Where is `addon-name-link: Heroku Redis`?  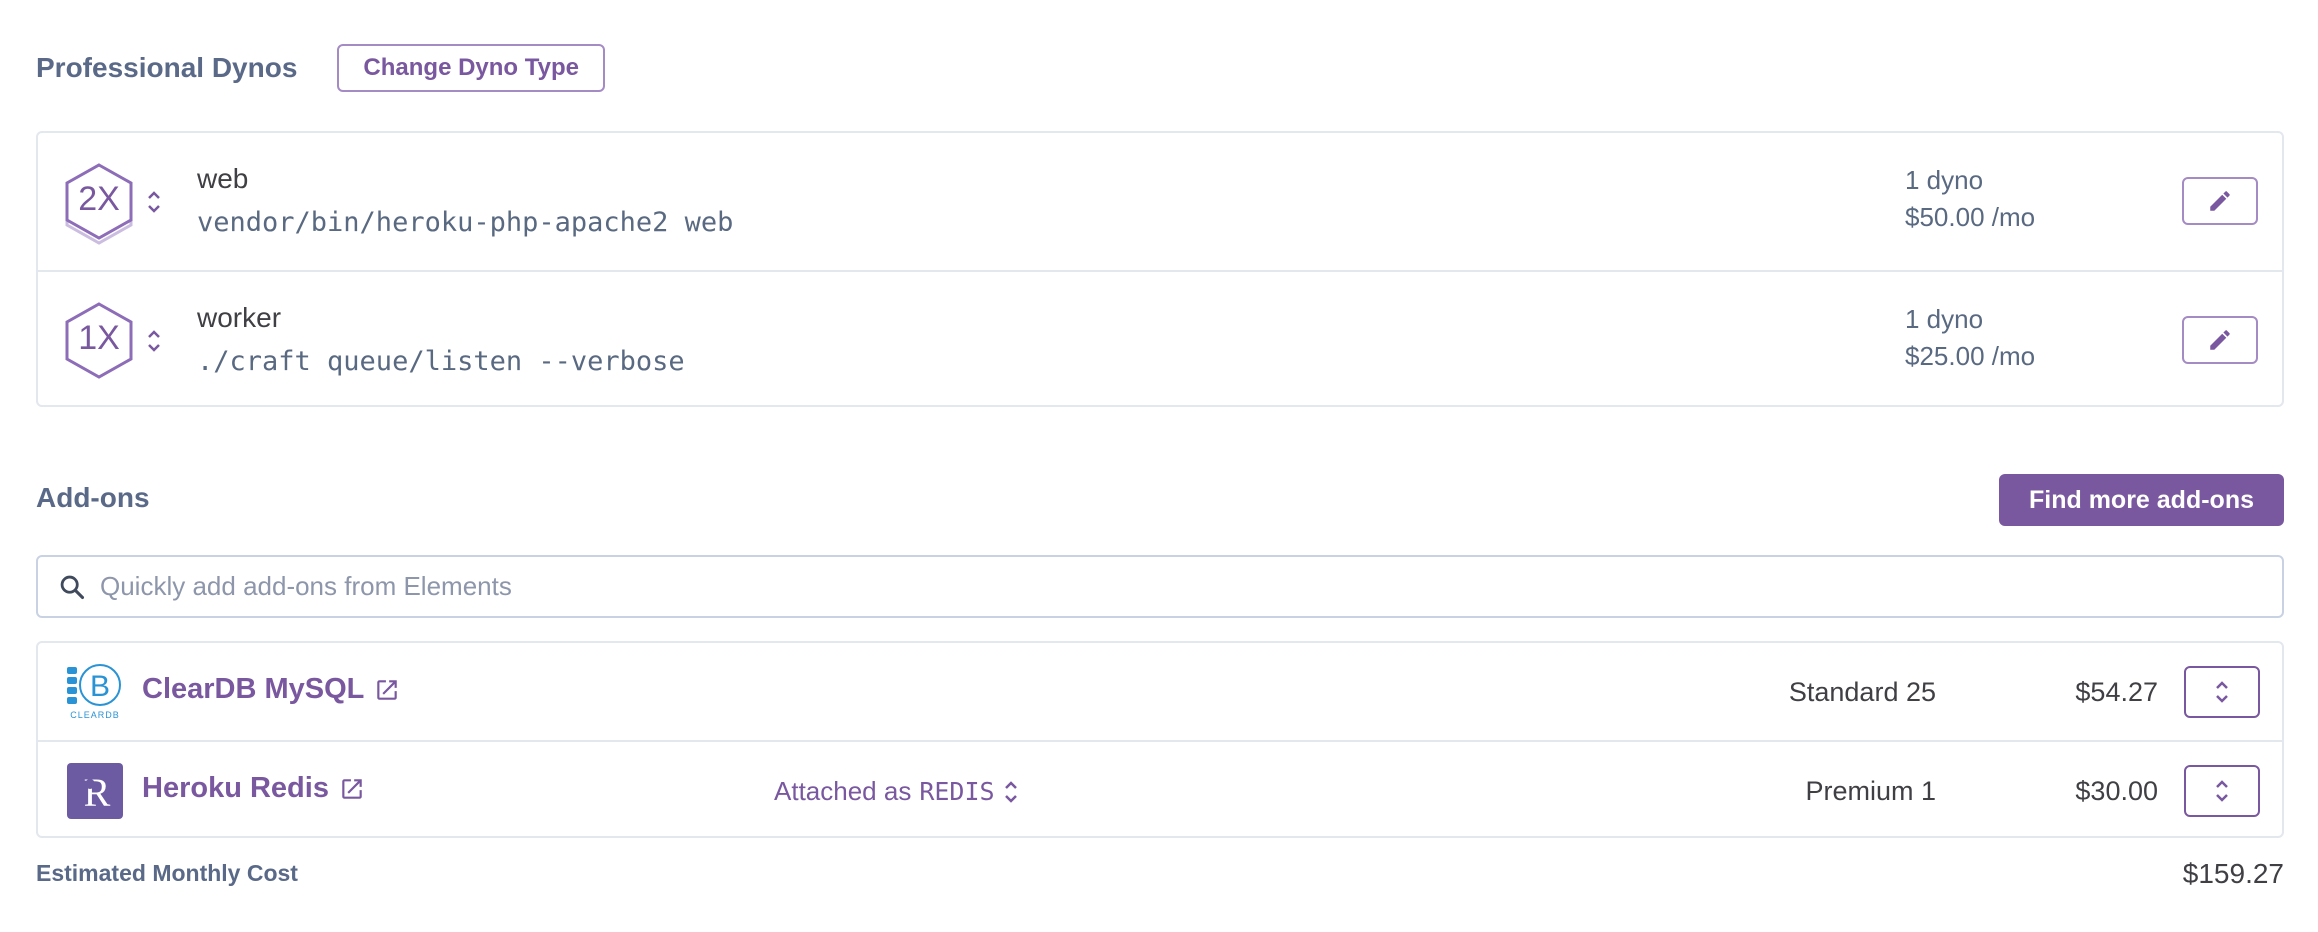 addon-name-link: Heroku Redis is located at coordinates (253, 788).